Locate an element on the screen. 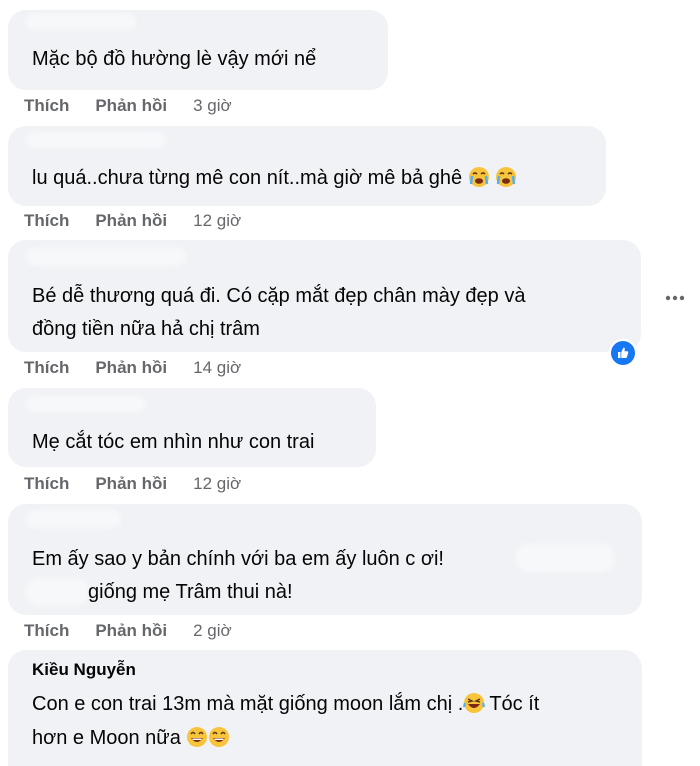  comment-text: hơn e Moon nữa is located at coordinates (106, 738).